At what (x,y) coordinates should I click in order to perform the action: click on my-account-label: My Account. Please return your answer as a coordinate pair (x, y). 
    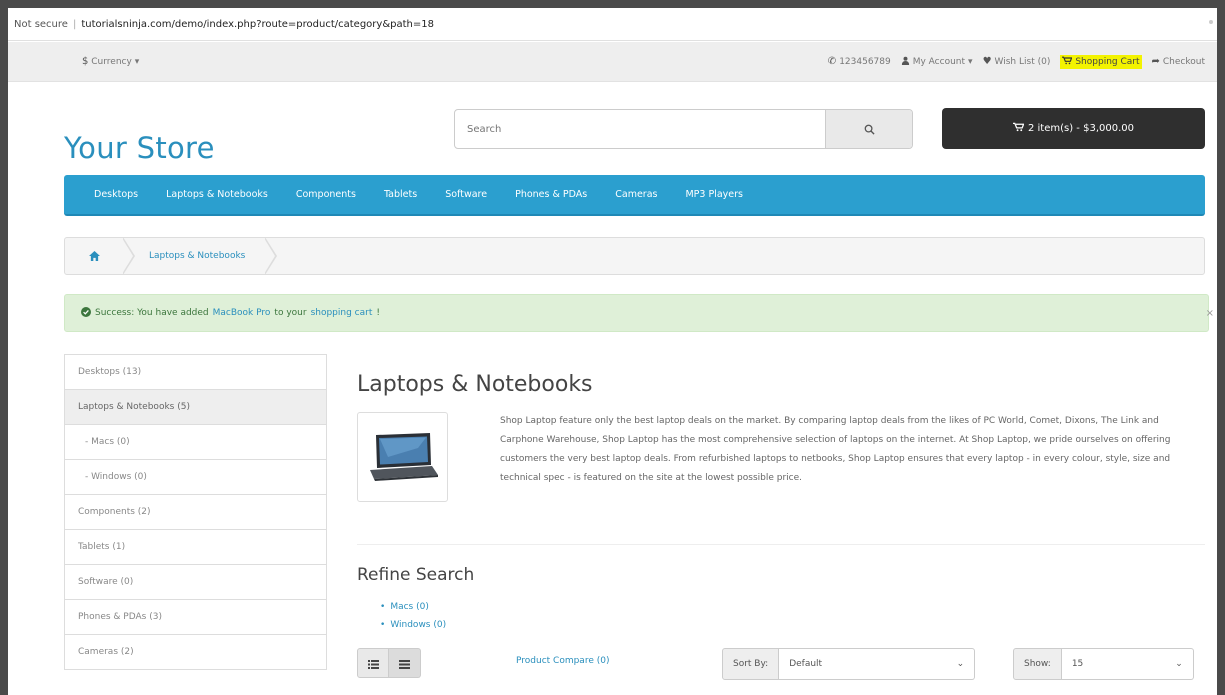
    Looking at the image, I should click on (939, 62).